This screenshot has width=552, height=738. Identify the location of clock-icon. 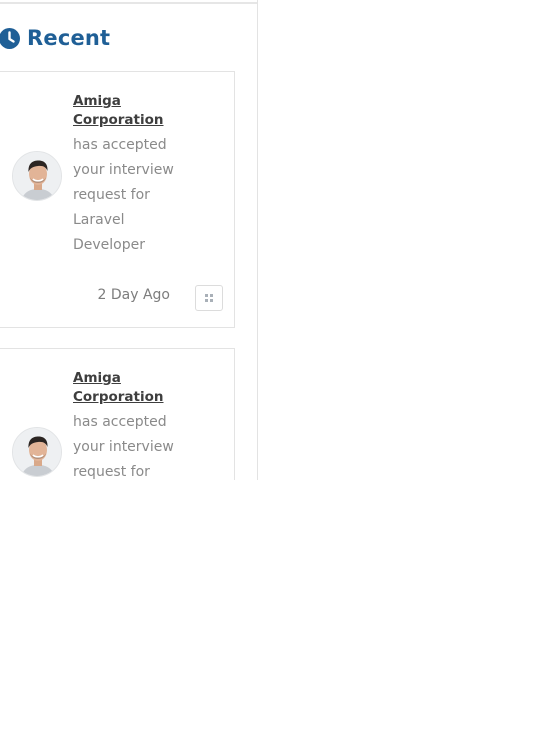
(10, 38).